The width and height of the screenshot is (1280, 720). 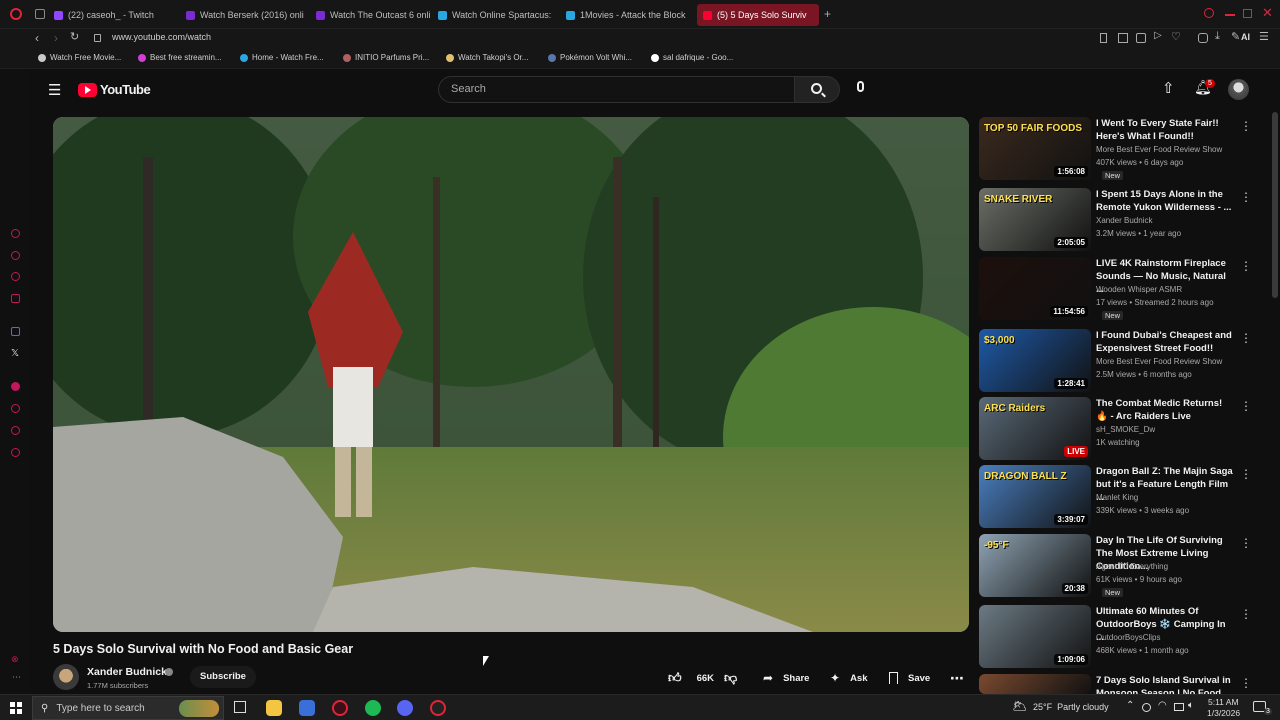 I want to click on volume-icon: 🔈︎, so click(x=1191, y=705).